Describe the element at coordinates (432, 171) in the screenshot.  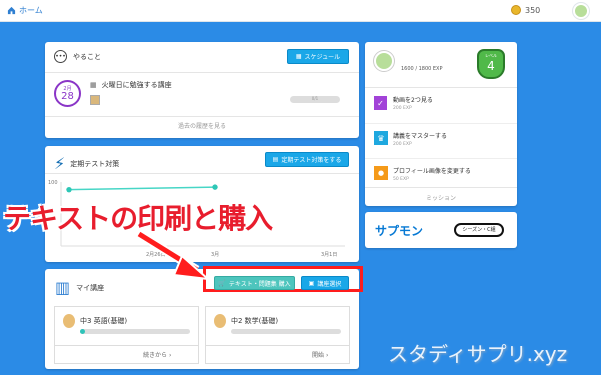
I see `mission-title-profile: プロフィール画像を変更する` at that location.